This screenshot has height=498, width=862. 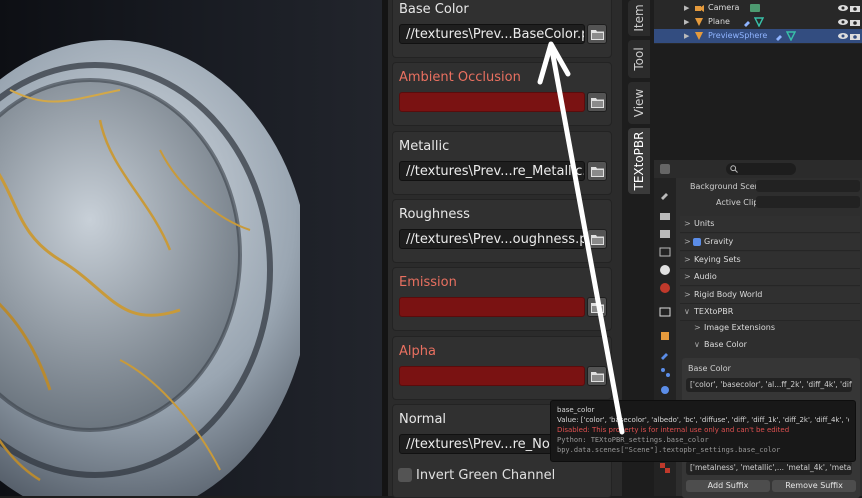 I want to click on suffix-button-row: Add Suffix Remove Suffix, so click(x=772, y=486).